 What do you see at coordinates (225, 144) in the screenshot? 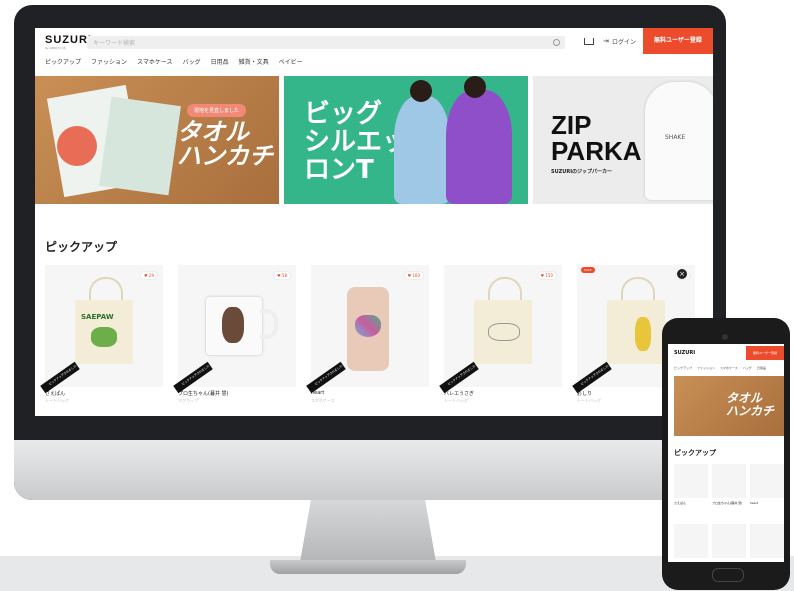
I see `banner-title: タオル ハンカチ` at bounding box center [225, 144].